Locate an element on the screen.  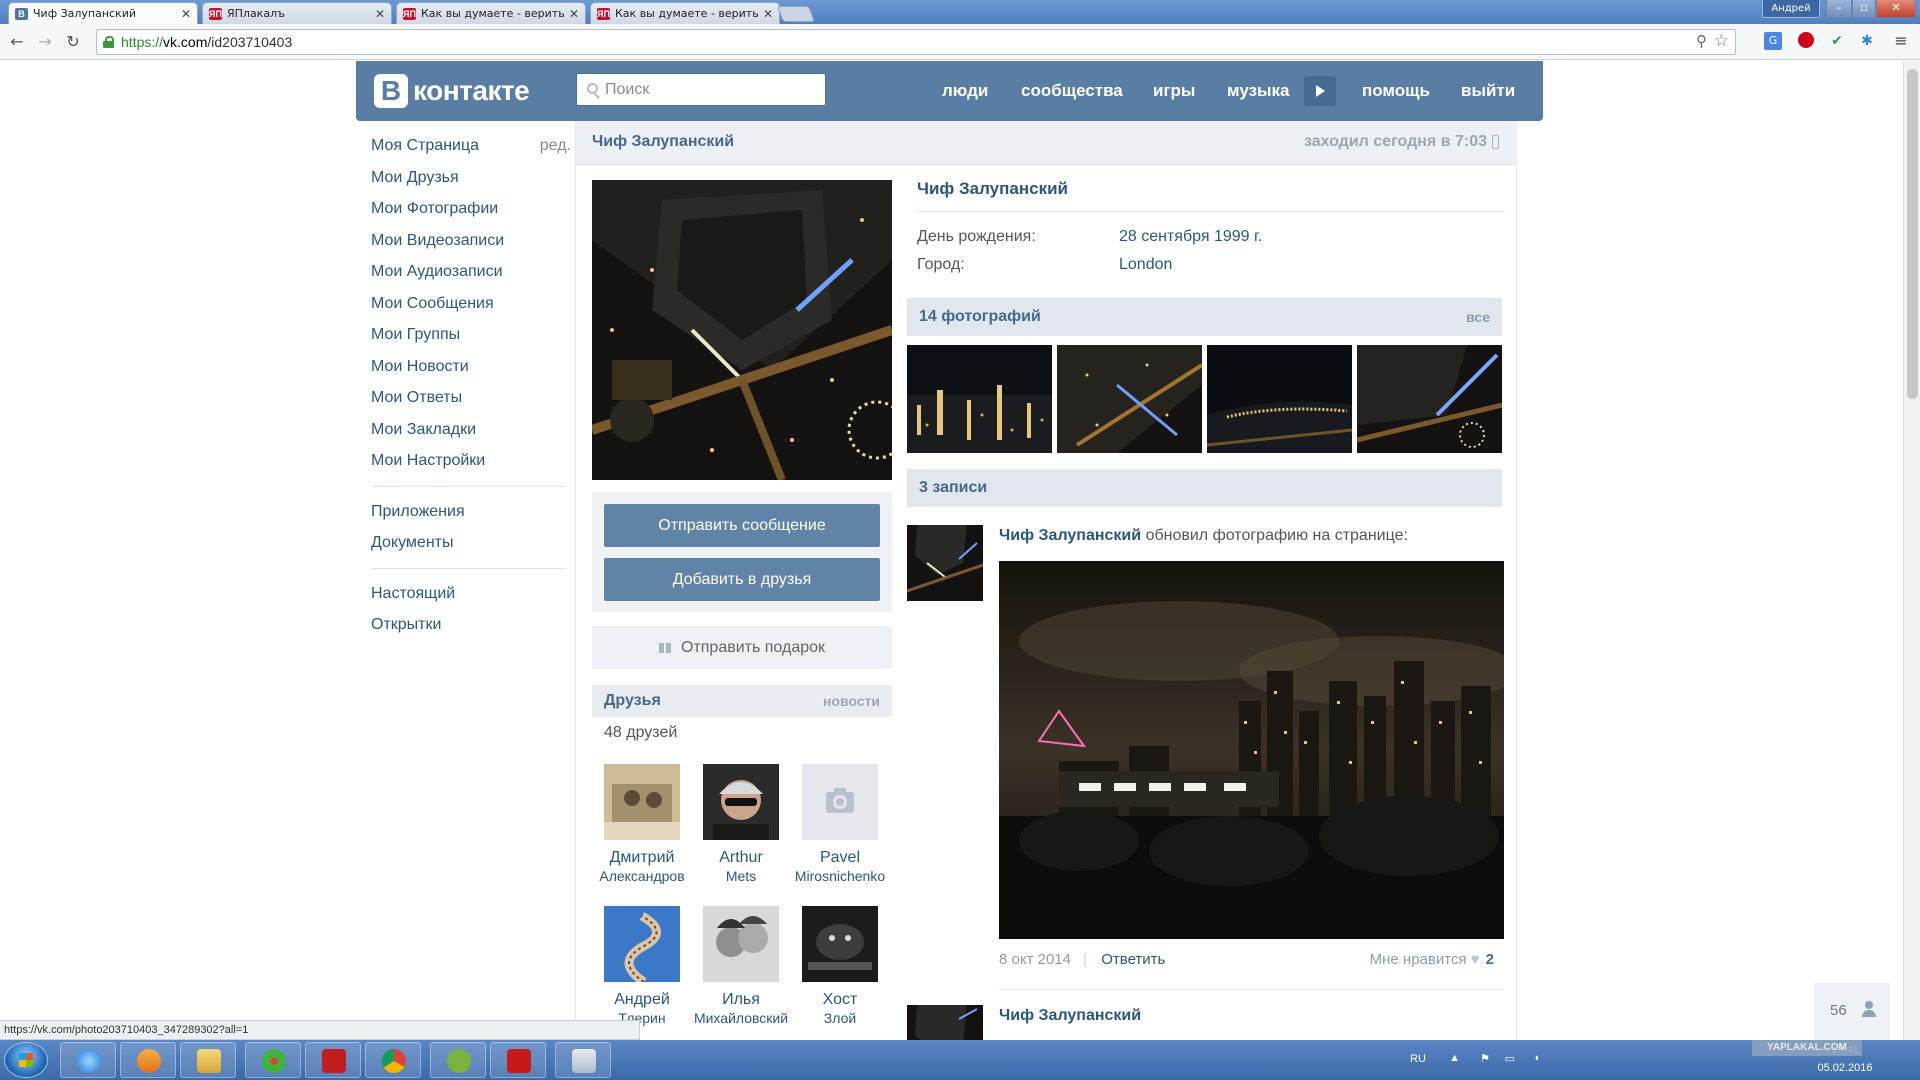
taskbar-media-player is located at coordinates (148, 1060).